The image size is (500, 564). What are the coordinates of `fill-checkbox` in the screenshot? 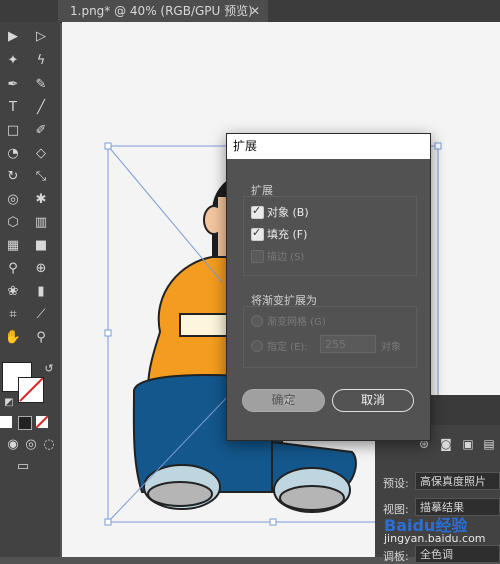 It's located at (257, 233).